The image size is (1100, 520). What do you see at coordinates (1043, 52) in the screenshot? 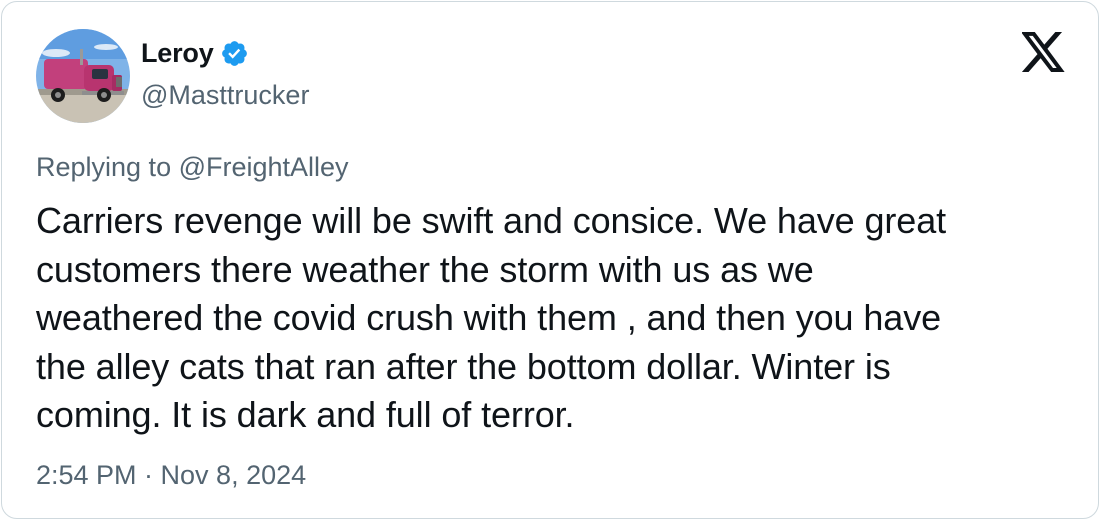
I see `x-logo-icon` at bounding box center [1043, 52].